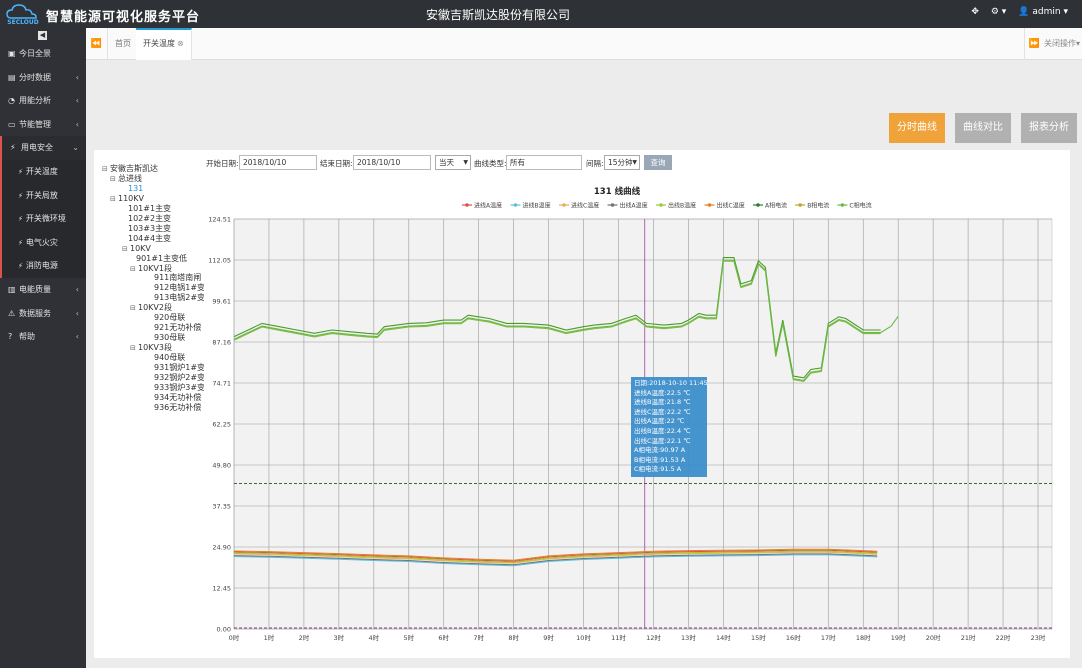 The width and height of the screenshot is (1082, 668). Describe the element at coordinates (43, 148) in the screenshot. I see `sidebar-item-power-safety: ⚡ 用电安全 ⌄` at that location.